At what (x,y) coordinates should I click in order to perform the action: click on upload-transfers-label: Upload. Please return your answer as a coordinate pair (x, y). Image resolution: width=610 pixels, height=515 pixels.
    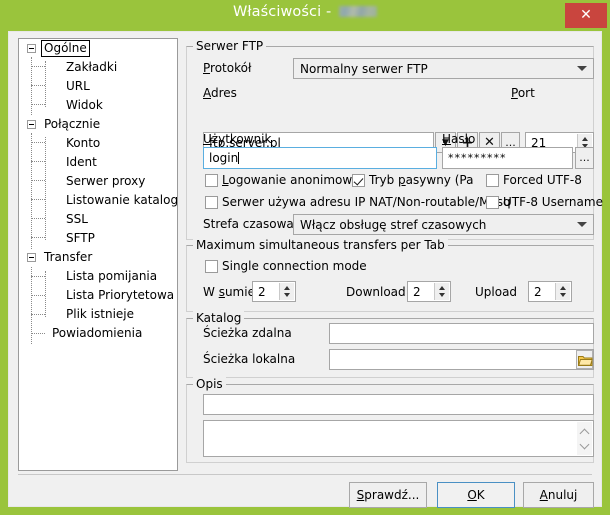
    Looking at the image, I should click on (496, 292).